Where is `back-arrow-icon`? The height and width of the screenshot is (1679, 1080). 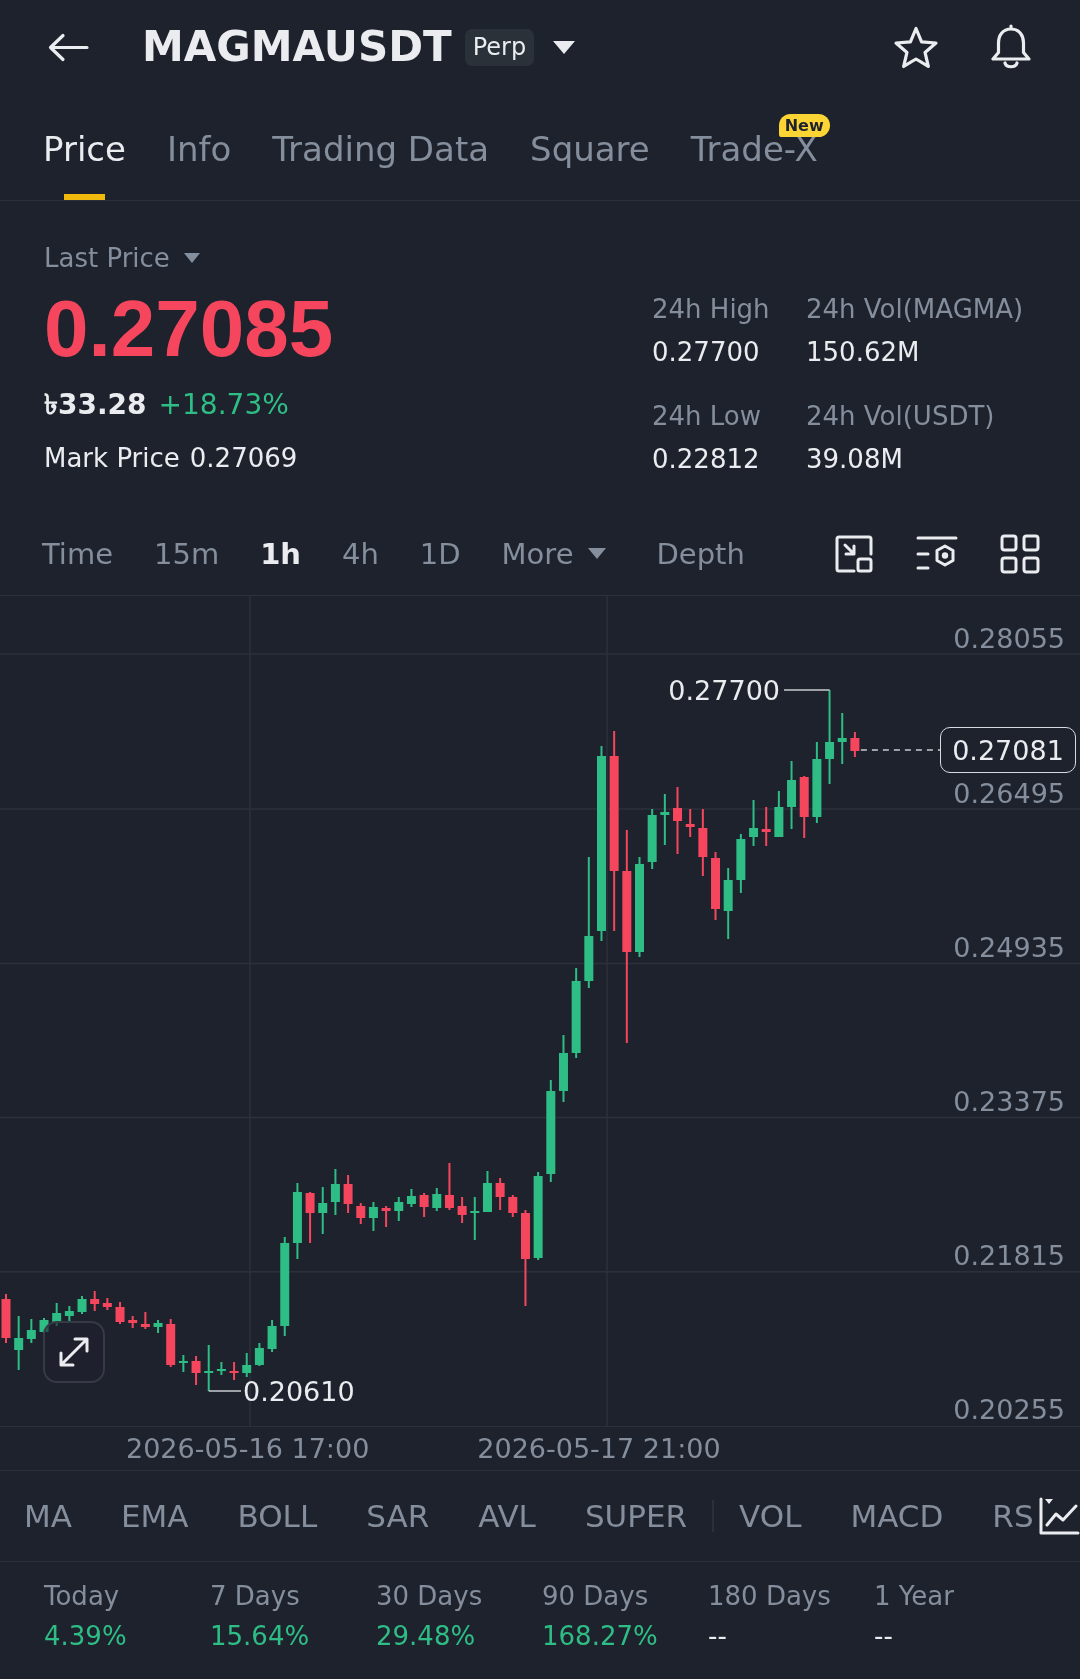 back-arrow-icon is located at coordinates (68, 47).